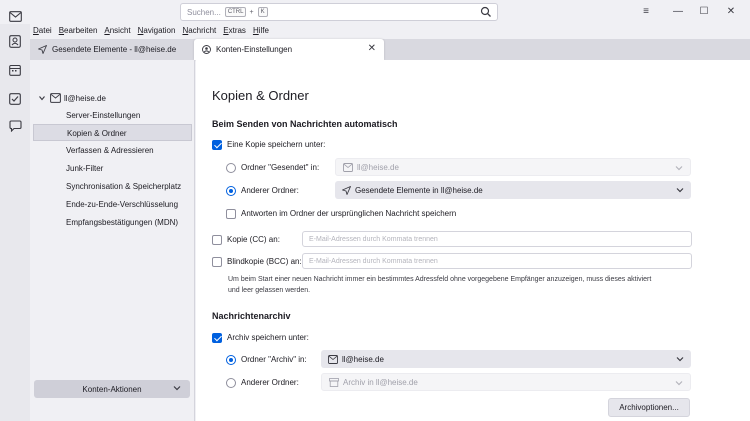  I want to click on tab-sent-items: Gesendete Elemente - ll@heise.de, so click(112, 49).